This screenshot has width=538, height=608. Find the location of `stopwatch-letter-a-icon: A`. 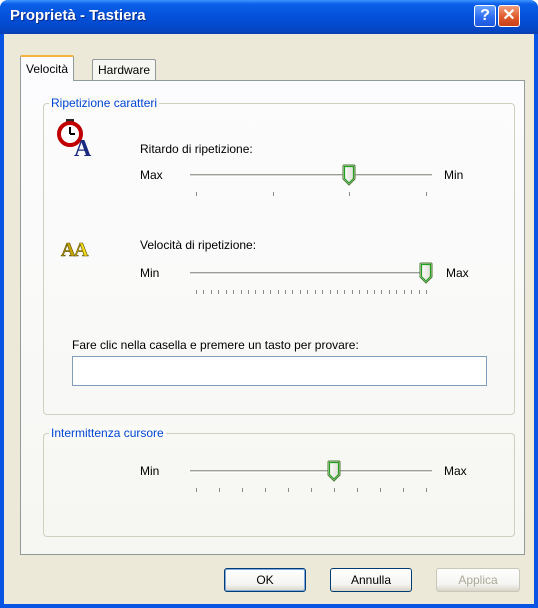

stopwatch-letter-a-icon: A is located at coordinates (74, 138).